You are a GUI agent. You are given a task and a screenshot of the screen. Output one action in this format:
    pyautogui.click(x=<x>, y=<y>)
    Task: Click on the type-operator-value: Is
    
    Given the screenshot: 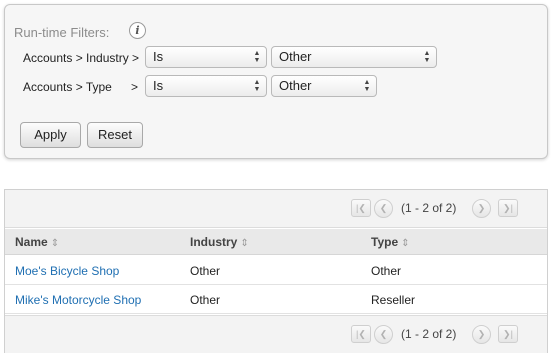 What is the action you would take?
    pyautogui.click(x=158, y=85)
    